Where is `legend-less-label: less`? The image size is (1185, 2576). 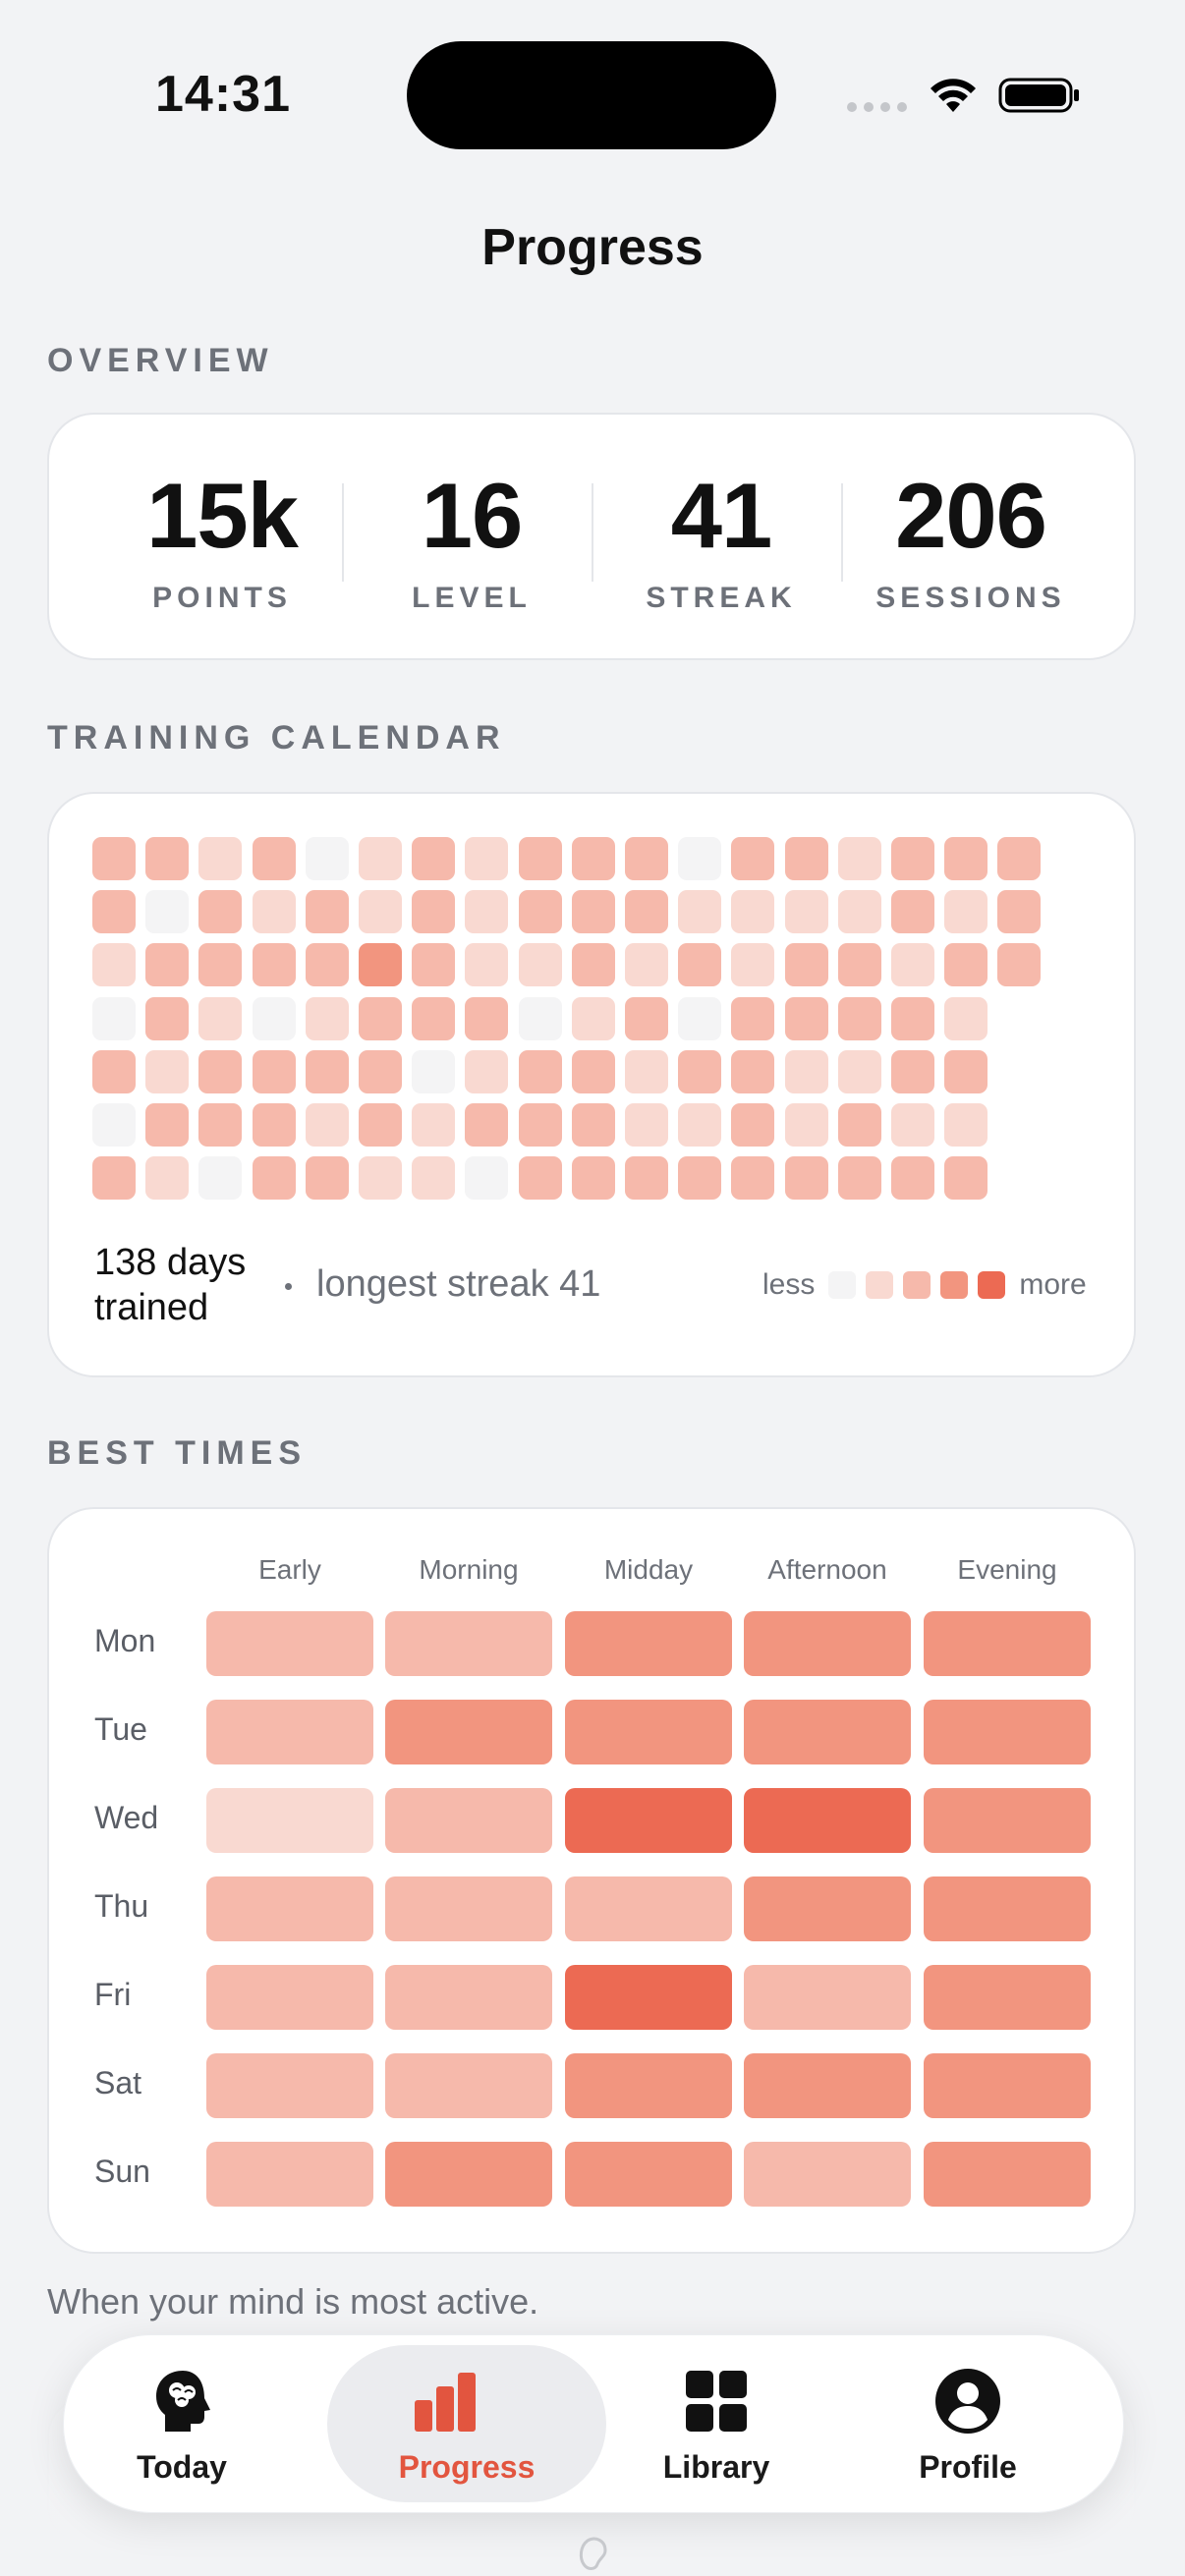 legend-less-label: less is located at coordinates (789, 1284).